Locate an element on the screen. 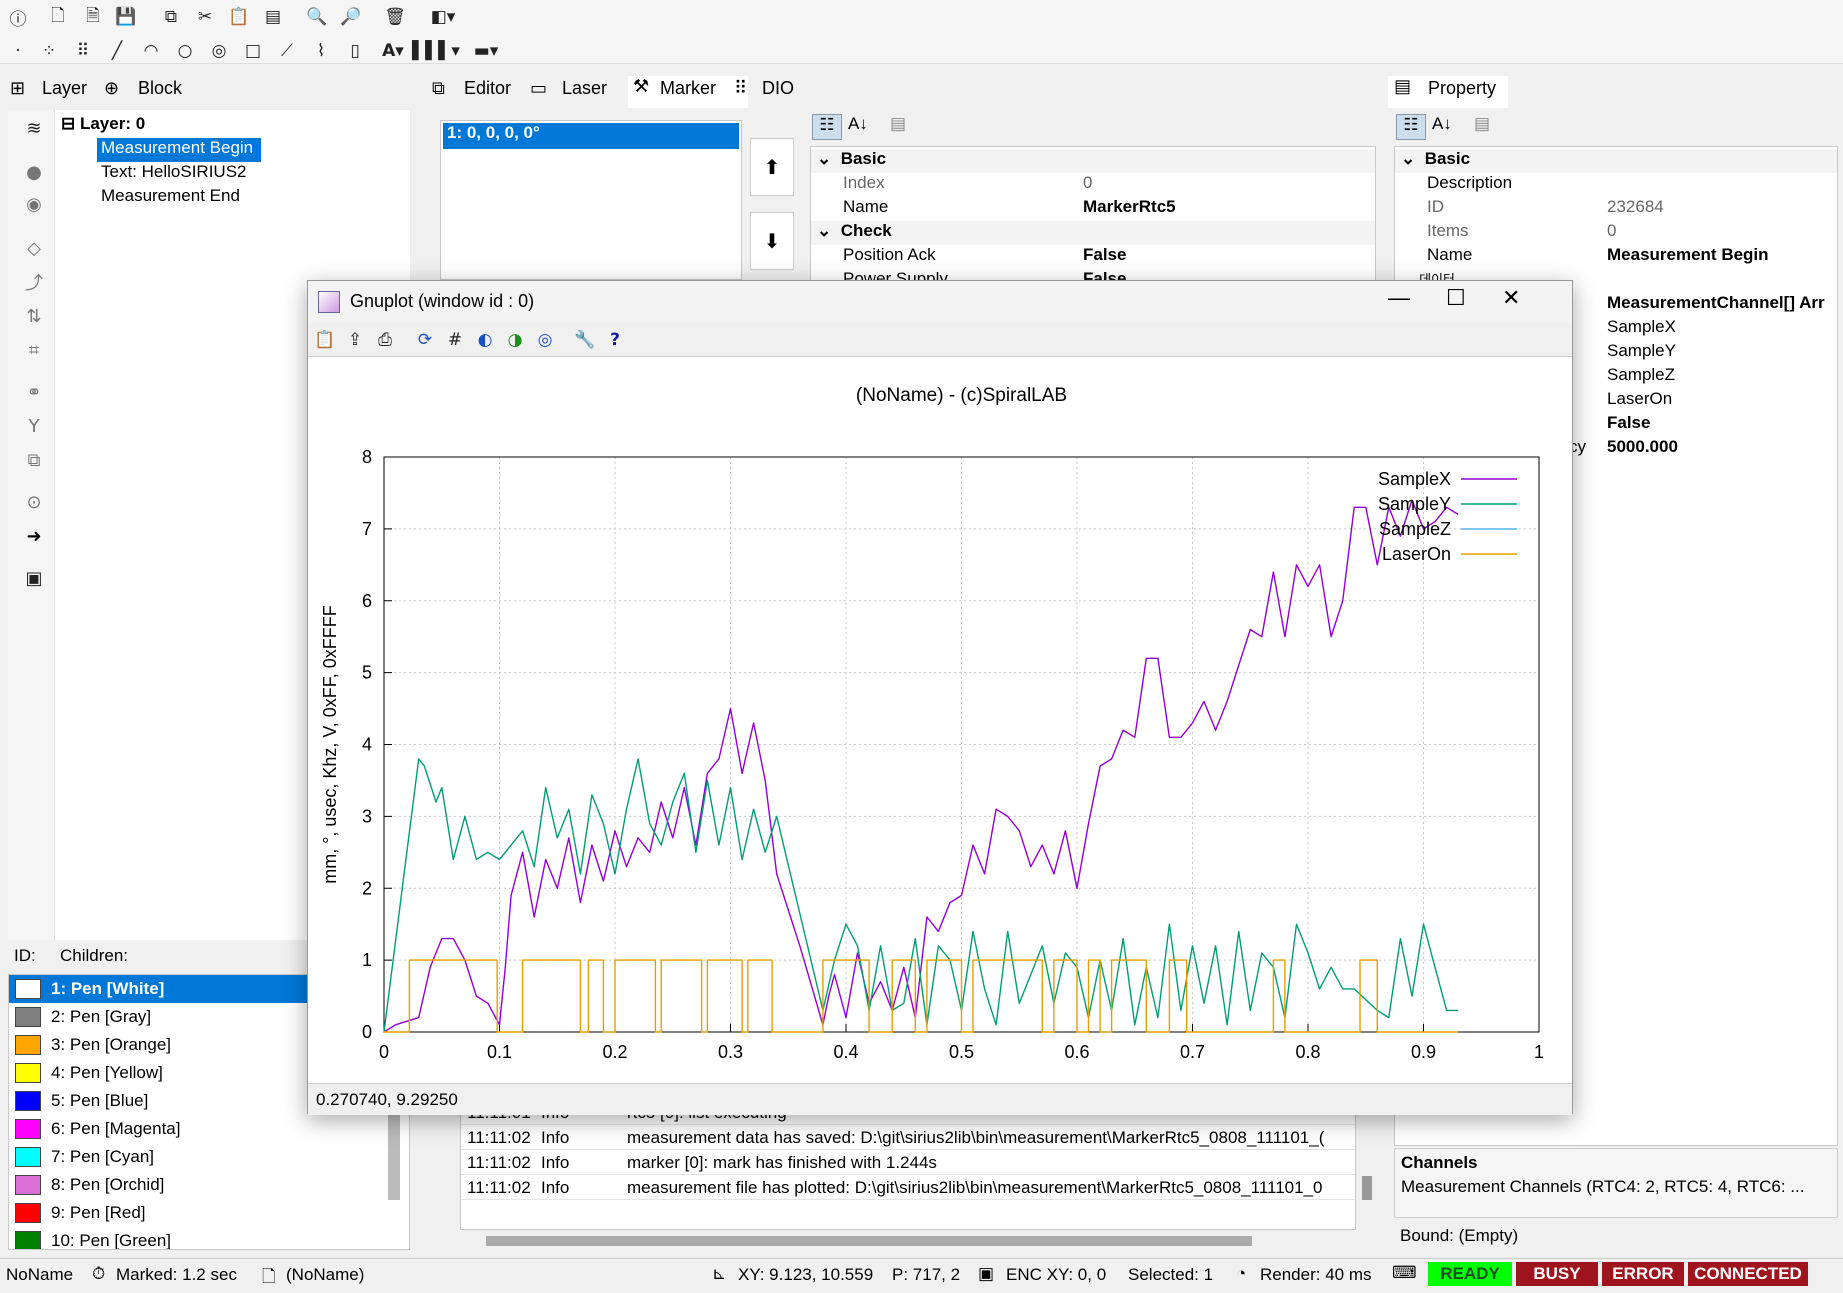 The image size is (1843, 1293). layers-icon: ≋ is located at coordinates (34, 128).